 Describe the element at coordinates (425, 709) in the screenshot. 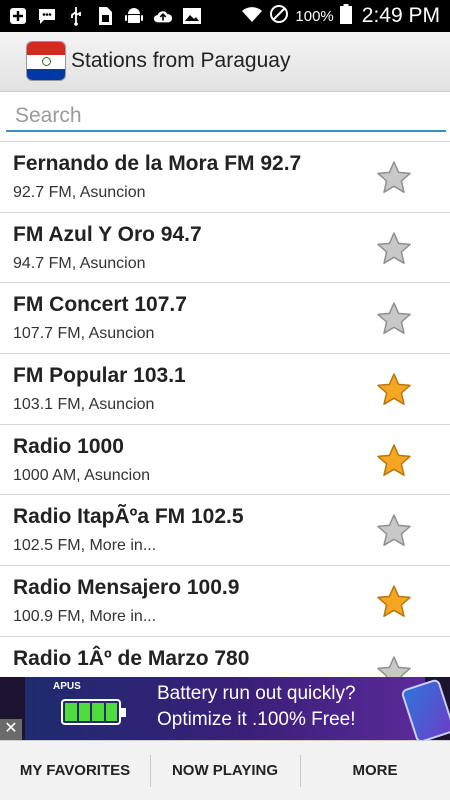

I see `phone-graphic-icon` at that location.